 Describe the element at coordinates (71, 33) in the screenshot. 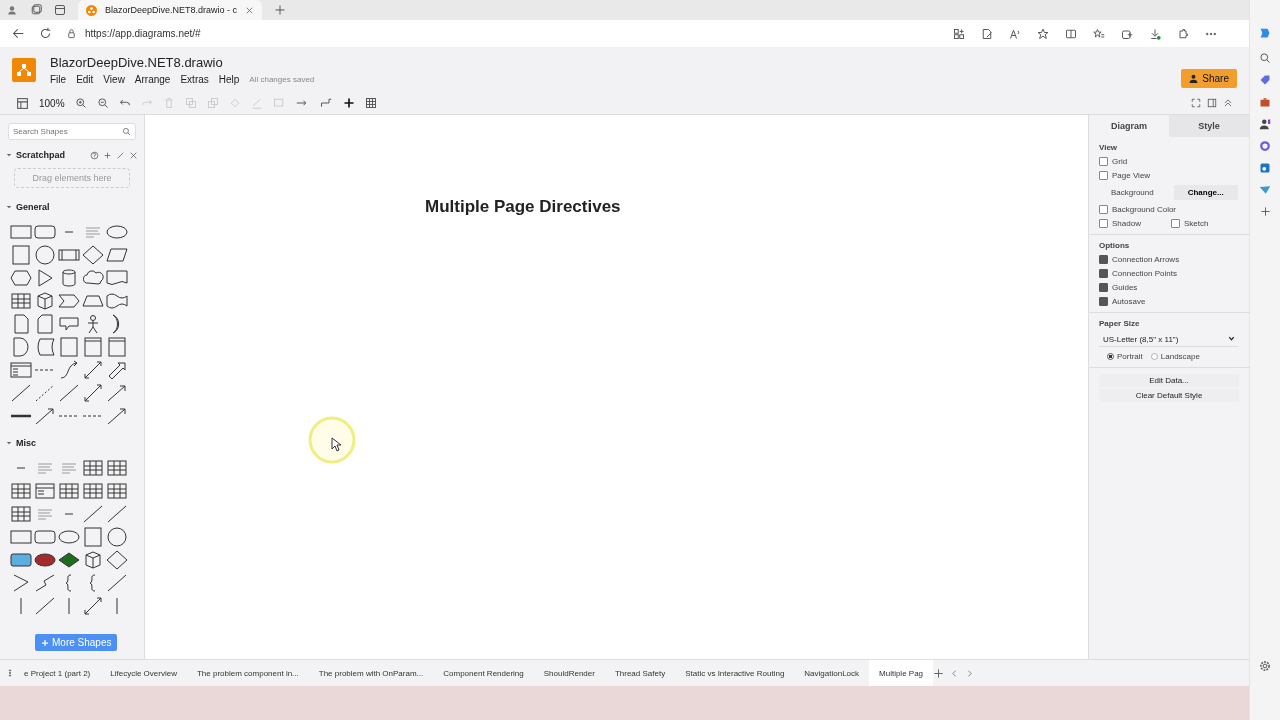

I see `lock-icon` at that location.